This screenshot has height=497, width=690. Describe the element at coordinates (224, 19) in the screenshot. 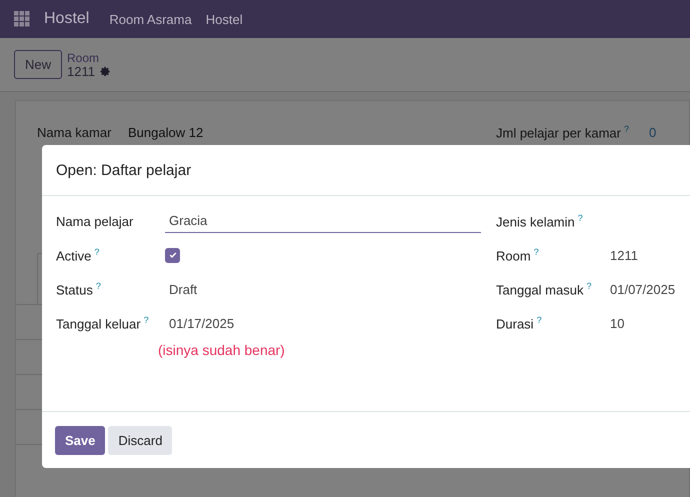

I see `menu-item: Hostel` at that location.